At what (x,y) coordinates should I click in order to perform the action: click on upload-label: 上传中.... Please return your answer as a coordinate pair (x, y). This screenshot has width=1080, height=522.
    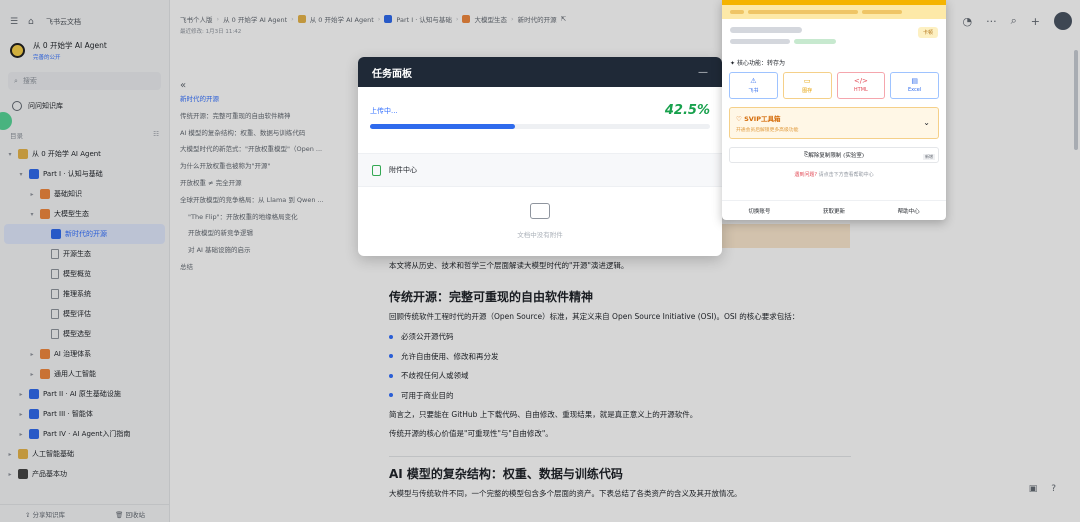
    Looking at the image, I should click on (384, 110).